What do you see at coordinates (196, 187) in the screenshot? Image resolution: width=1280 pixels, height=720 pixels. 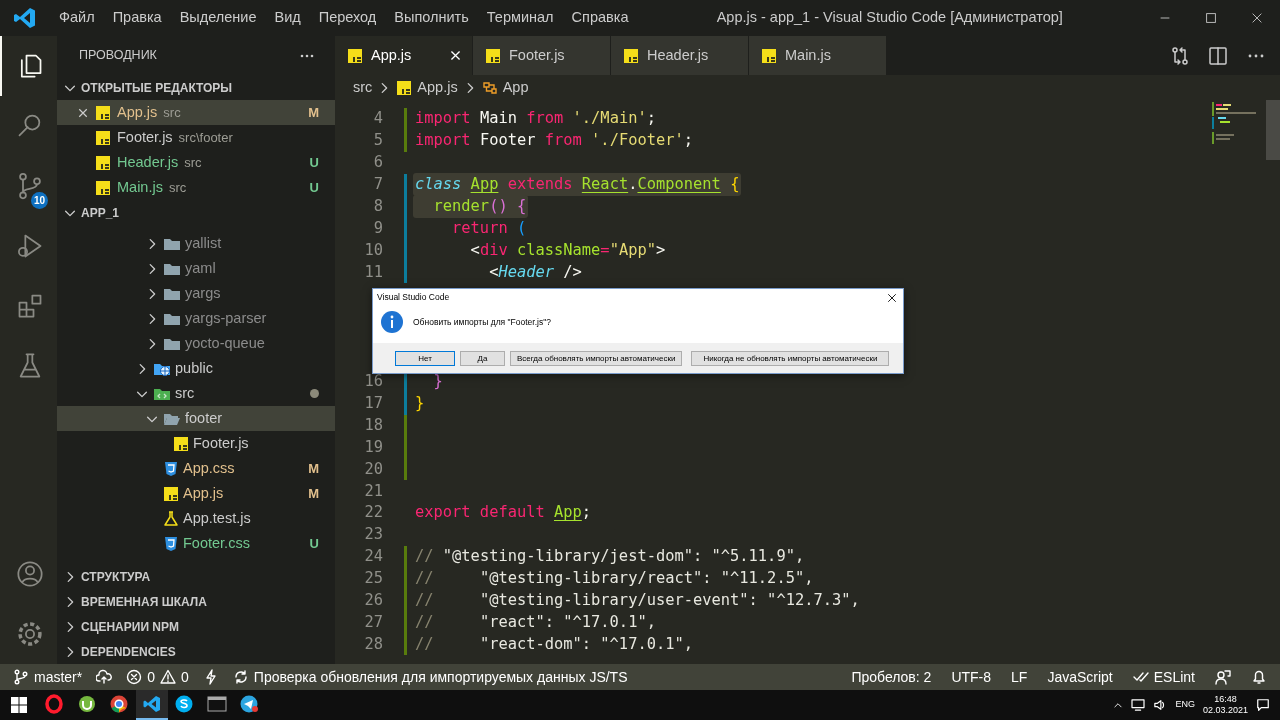 I see `open-editor-item: Main.js src U` at bounding box center [196, 187].